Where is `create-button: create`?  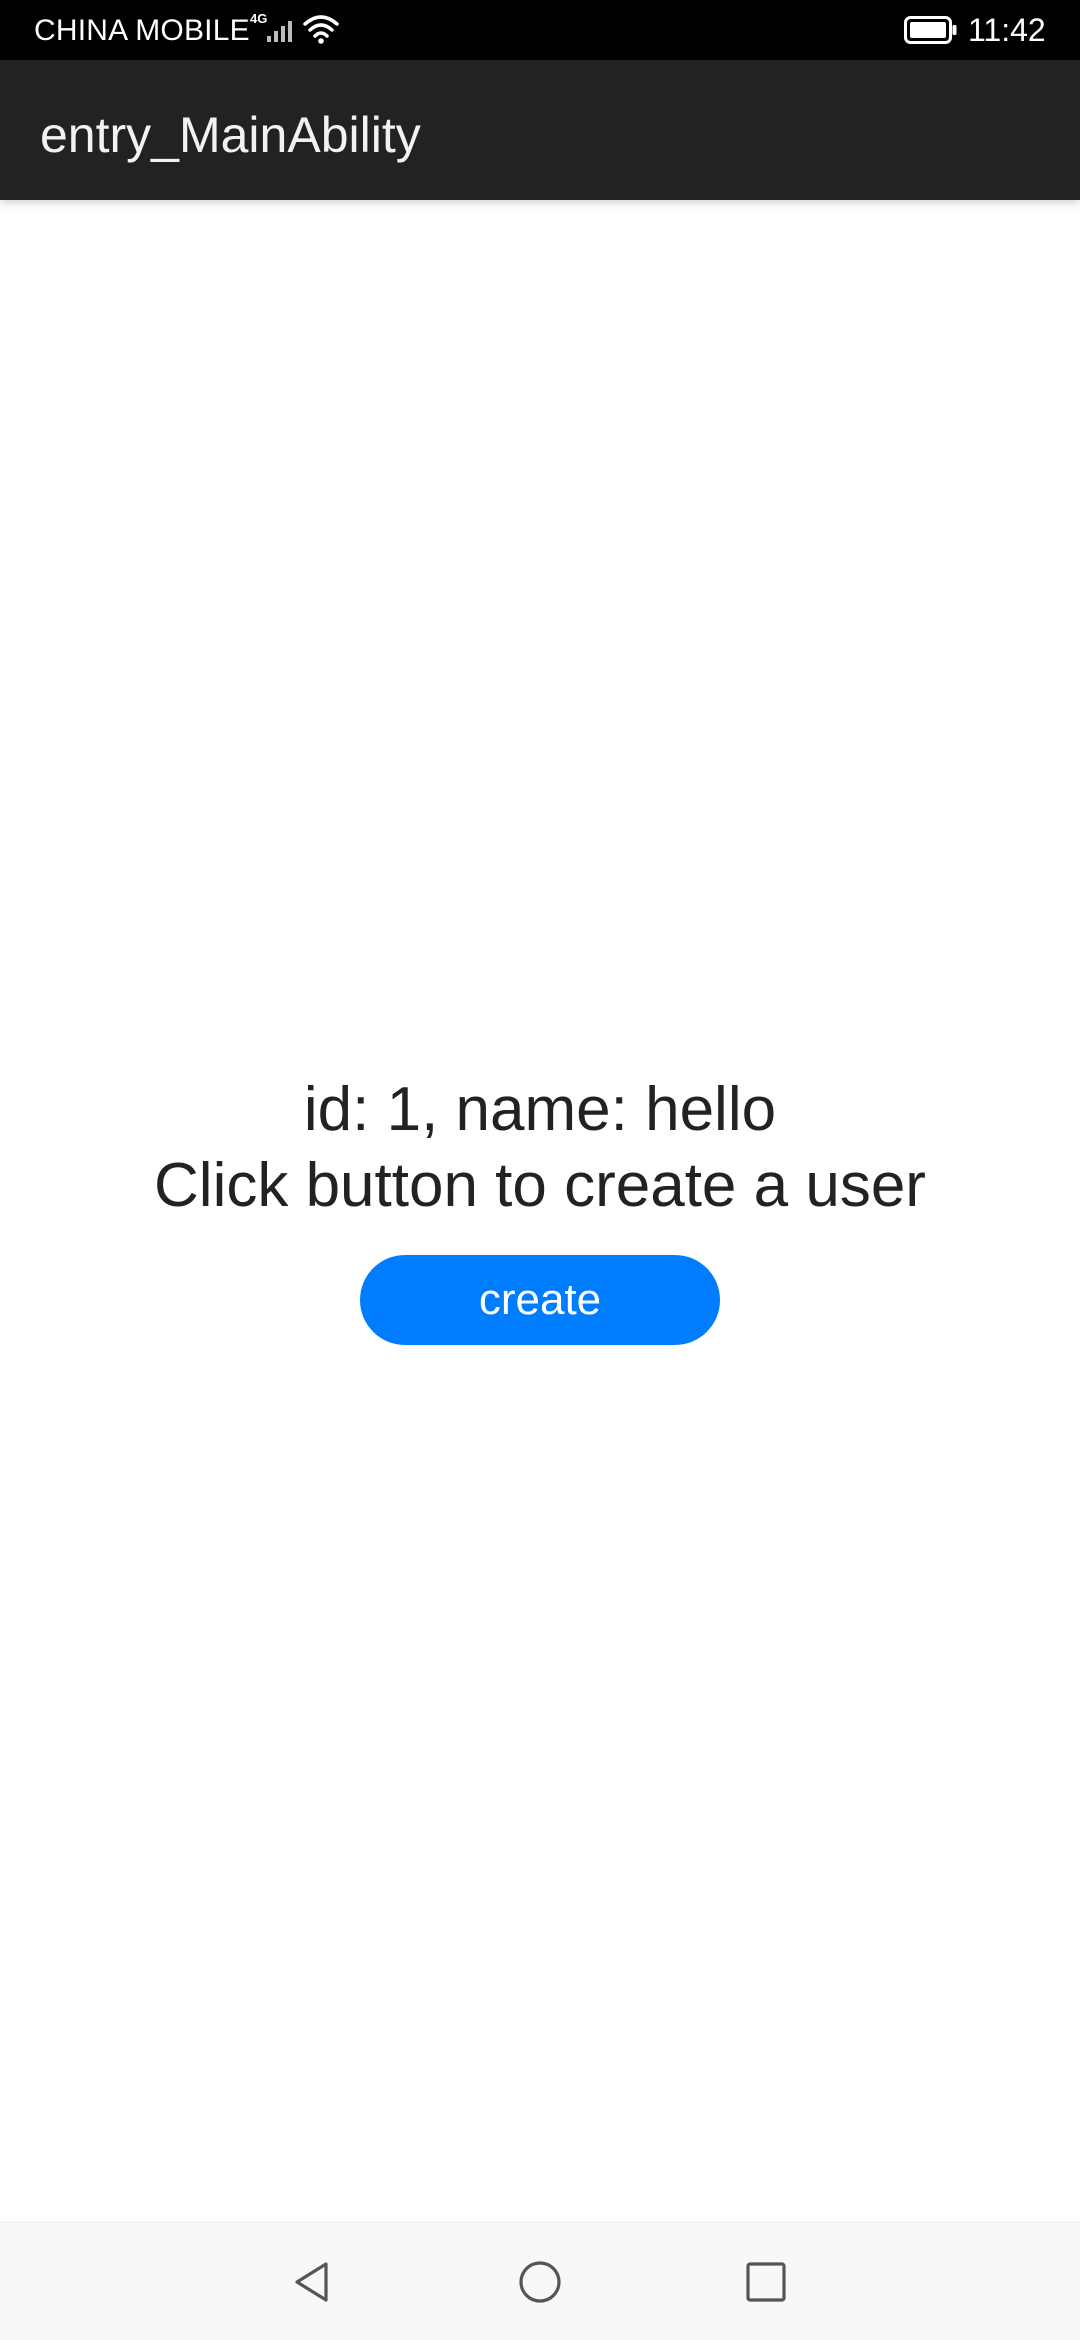
create-button: create is located at coordinates (540, 1300).